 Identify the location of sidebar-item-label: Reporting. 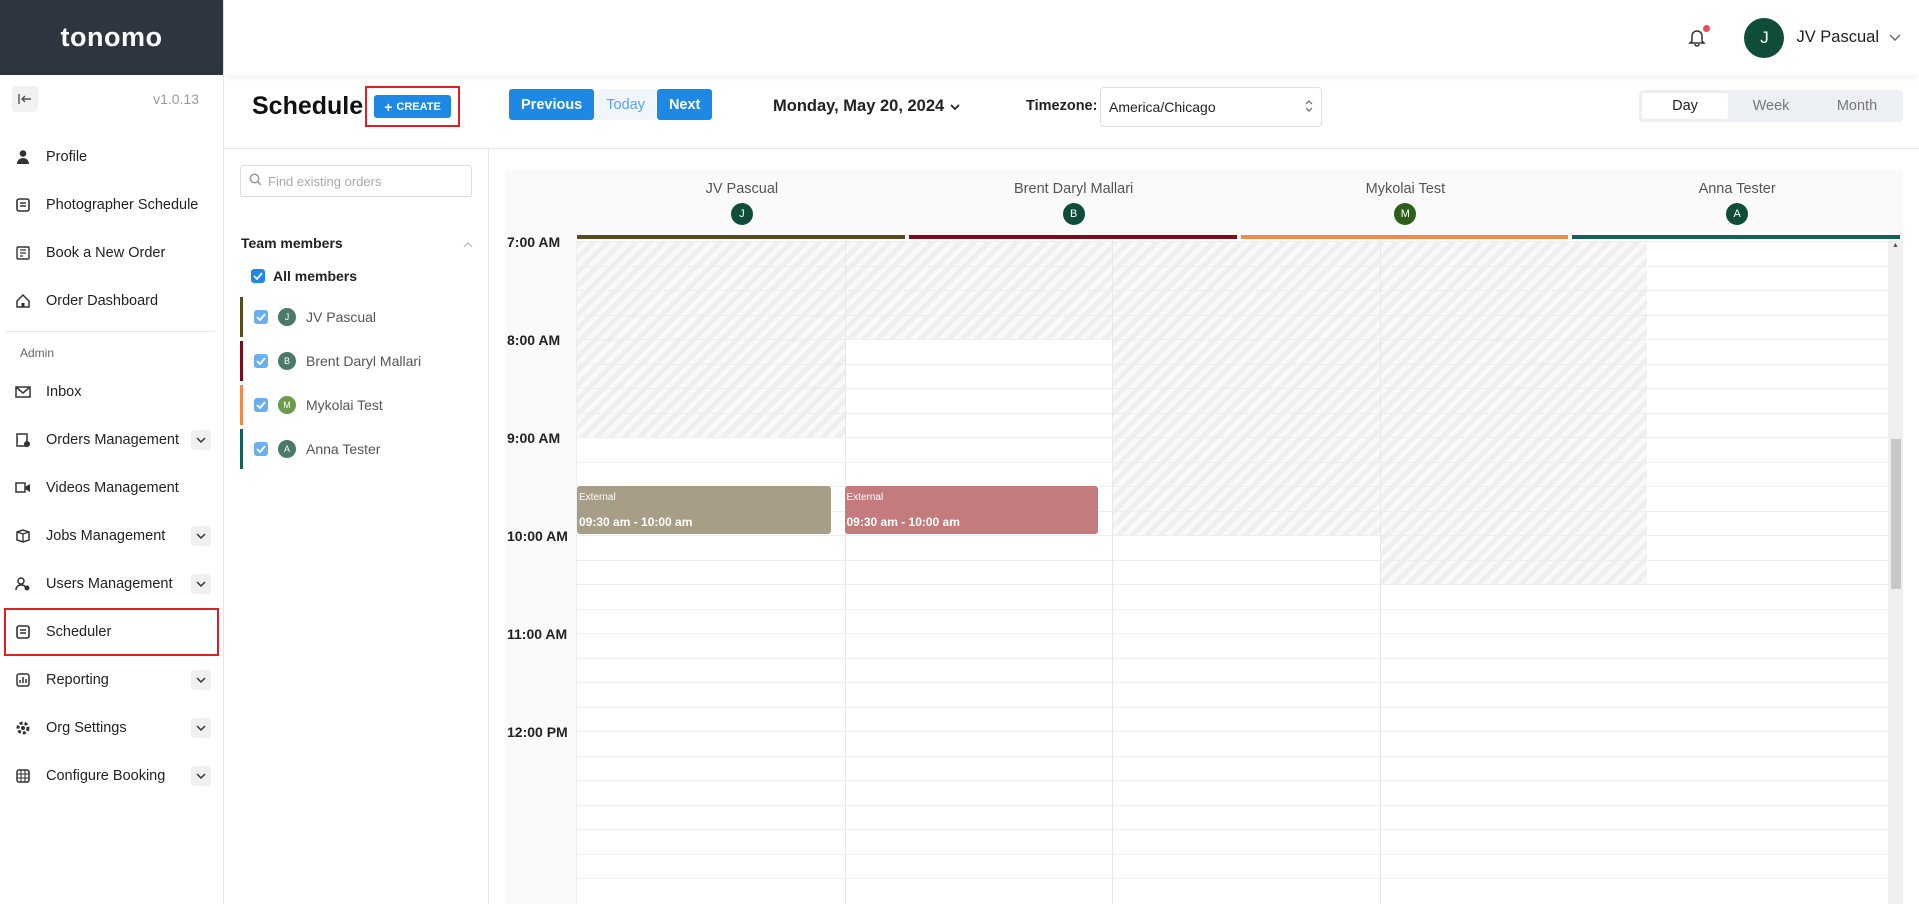
(77, 680).